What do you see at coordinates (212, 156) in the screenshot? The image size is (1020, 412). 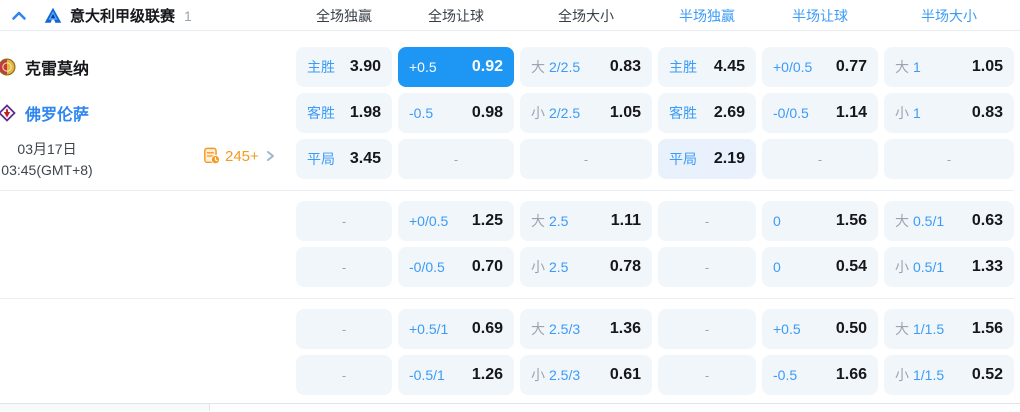 I see `markets-count-icon` at bounding box center [212, 156].